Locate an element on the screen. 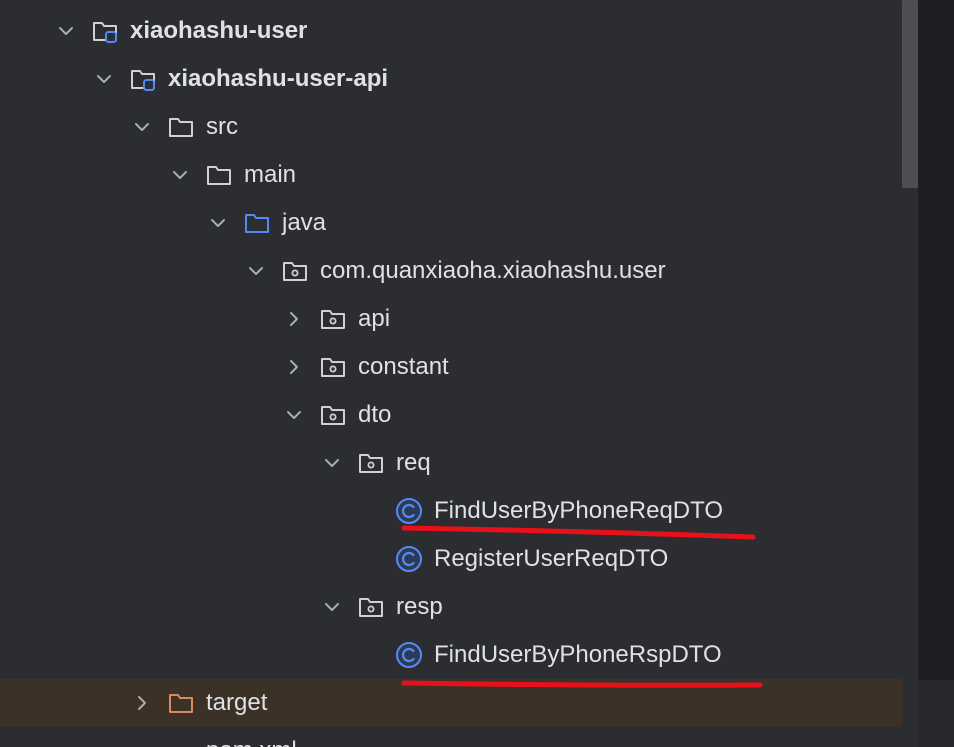  tree-item: target is located at coordinates (451, 703).